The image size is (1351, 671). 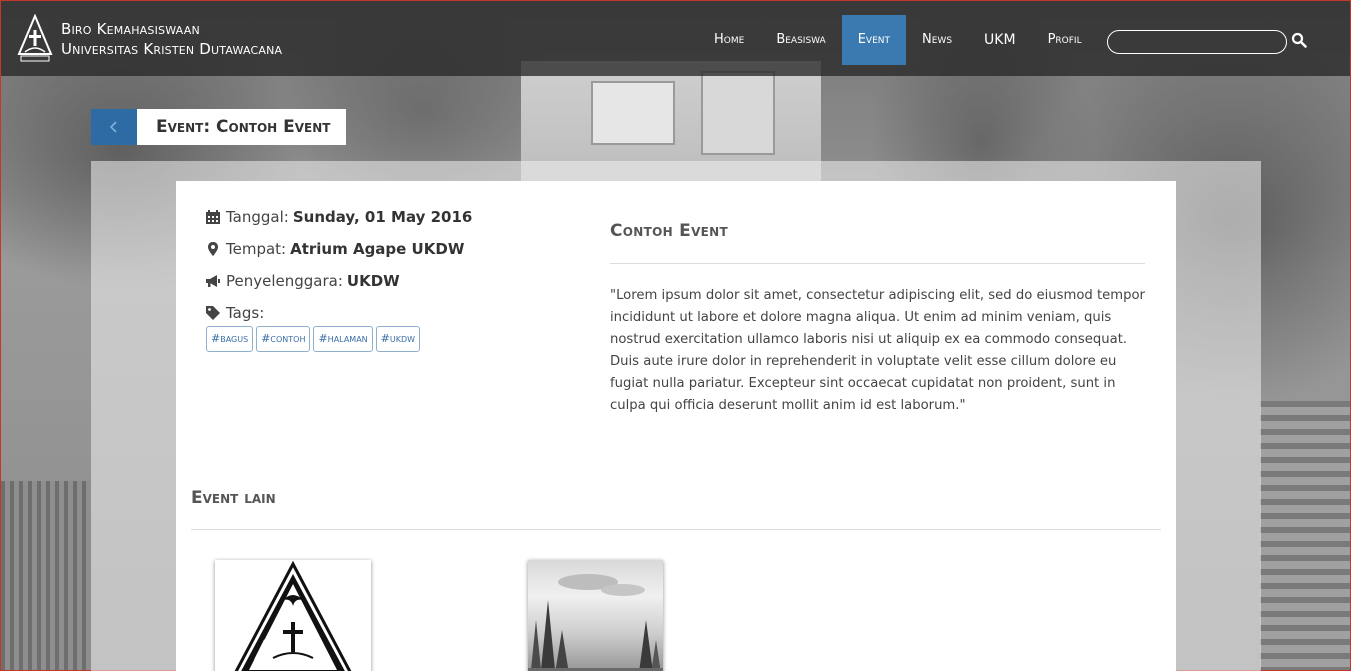 What do you see at coordinates (256, 249) in the screenshot?
I see `place-label: Tempat:` at bounding box center [256, 249].